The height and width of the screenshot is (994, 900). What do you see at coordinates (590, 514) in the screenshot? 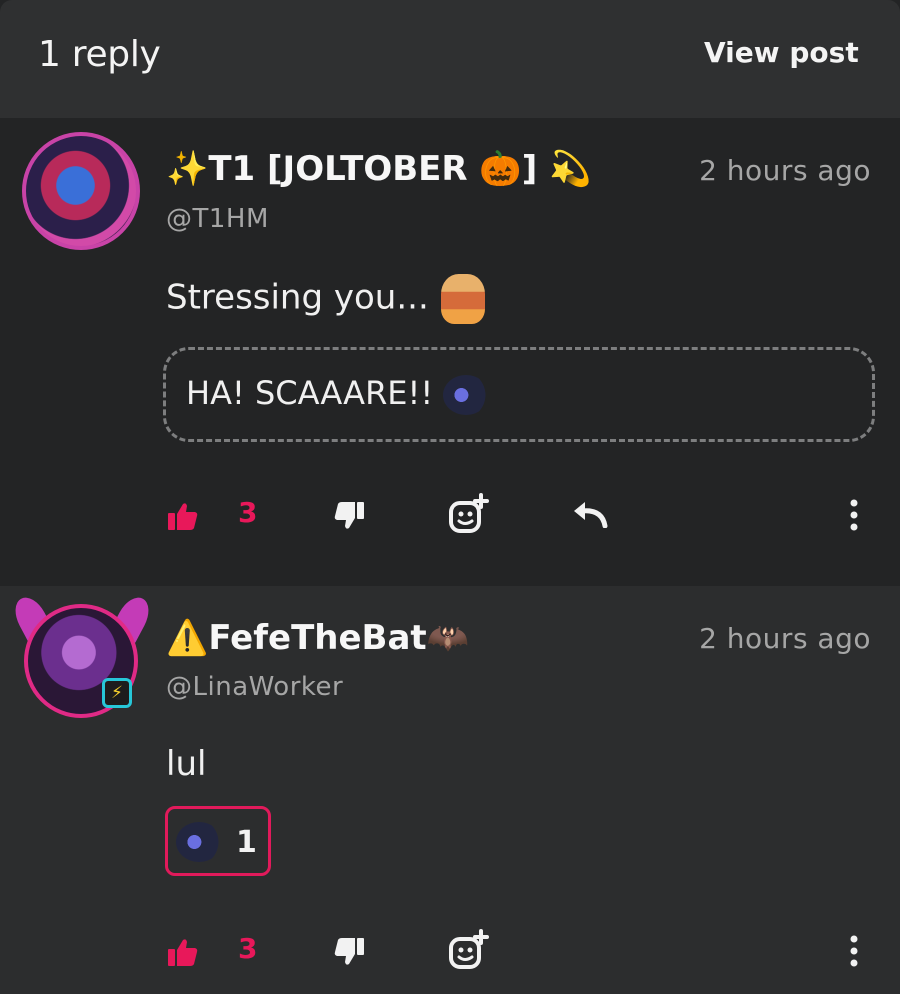
I see `reply-icon` at bounding box center [590, 514].